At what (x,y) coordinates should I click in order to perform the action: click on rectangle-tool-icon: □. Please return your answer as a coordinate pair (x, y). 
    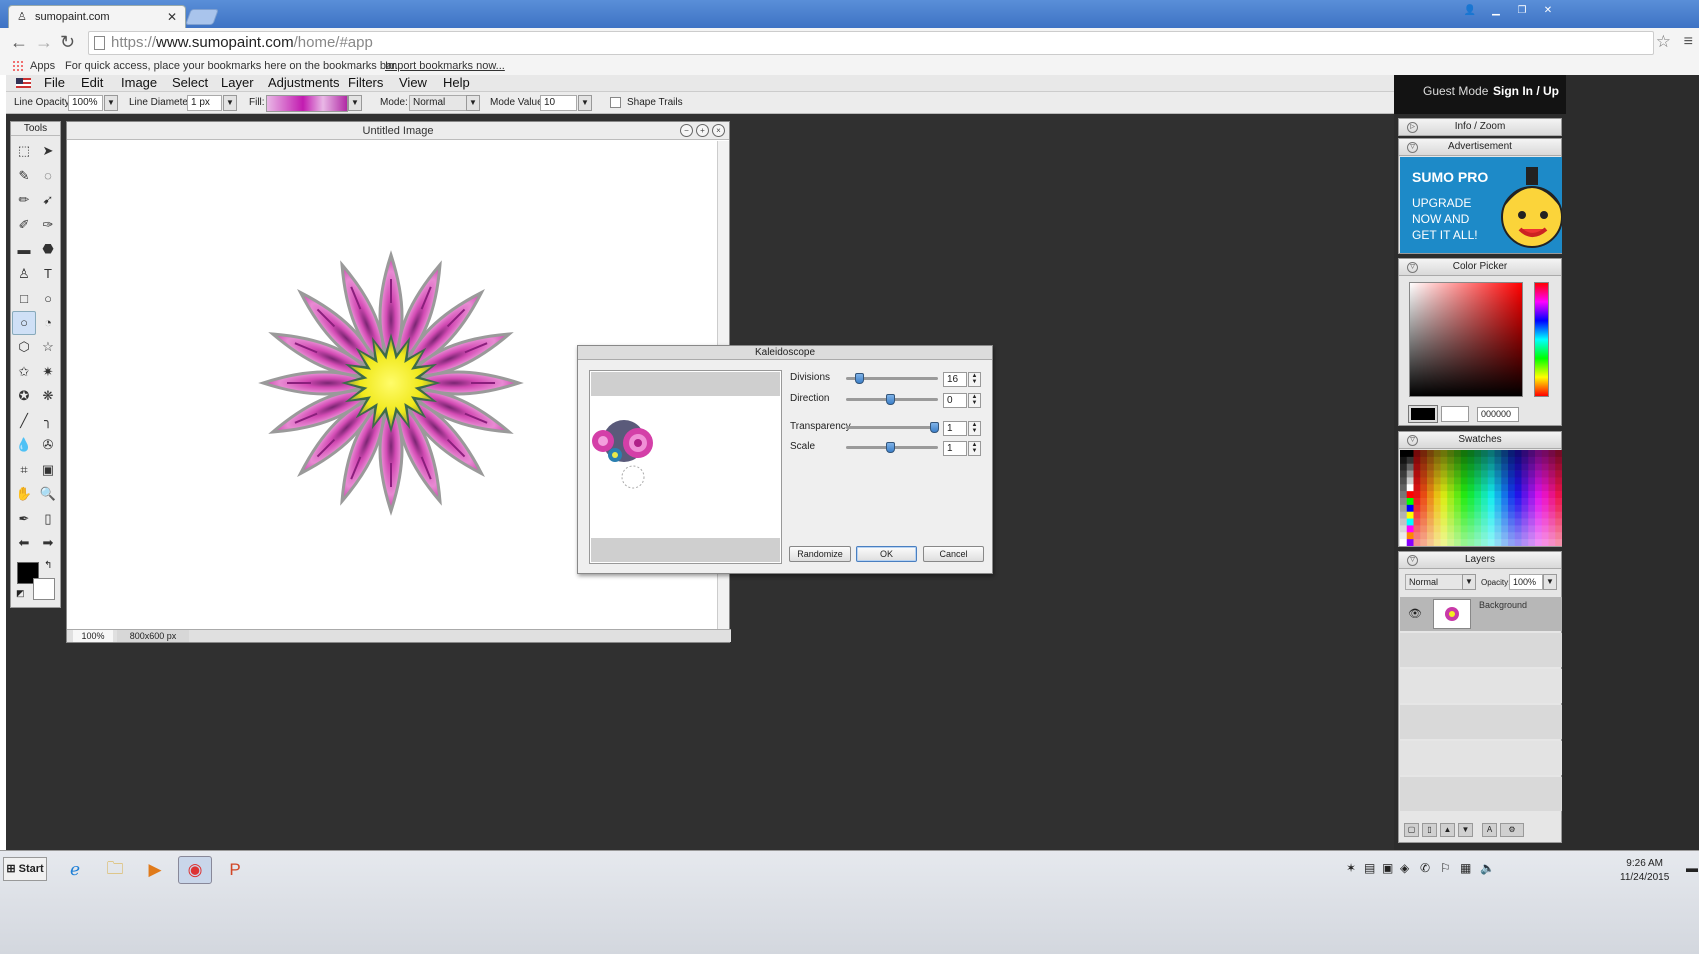
    Looking at the image, I should click on (24, 298).